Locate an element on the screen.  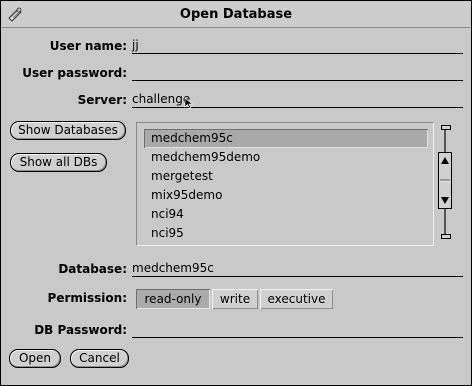
show-databases-button: Show Databases is located at coordinates (68, 130).